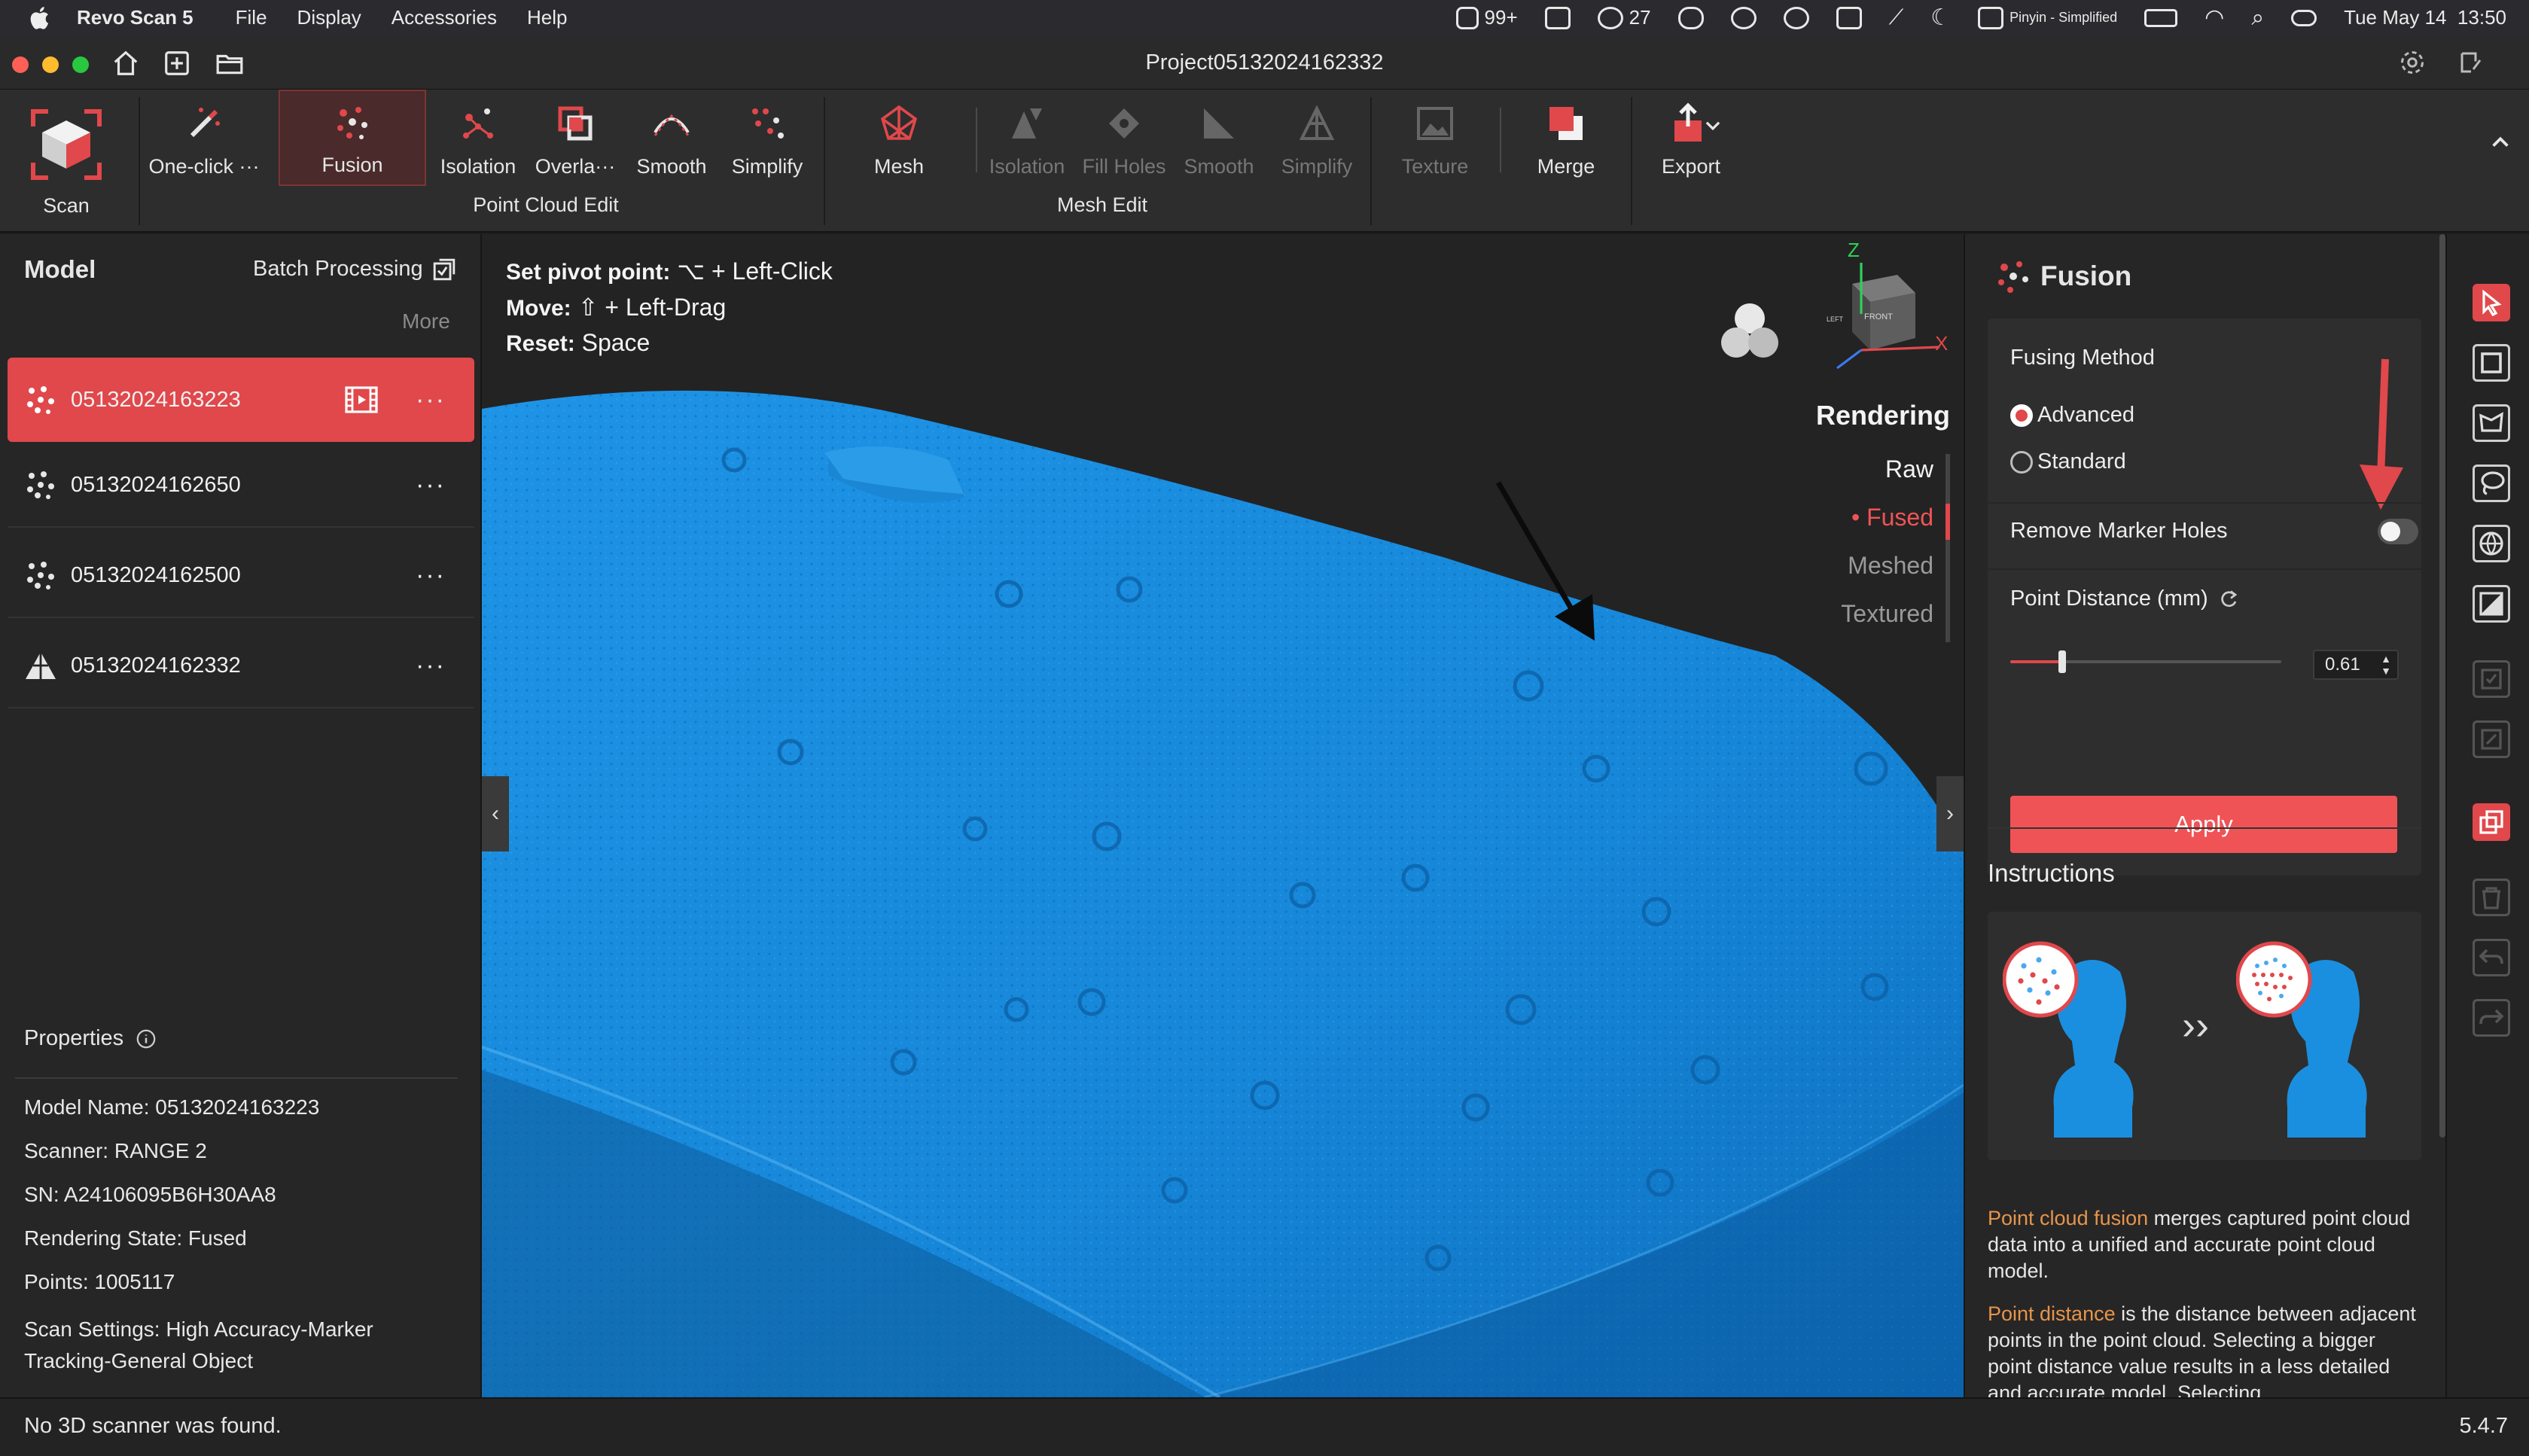 This screenshot has width=2529, height=1456. What do you see at coordinates (1796, 17) in the screenshot?
I see `grammarly-icon` at bounding box center [1796, 17].